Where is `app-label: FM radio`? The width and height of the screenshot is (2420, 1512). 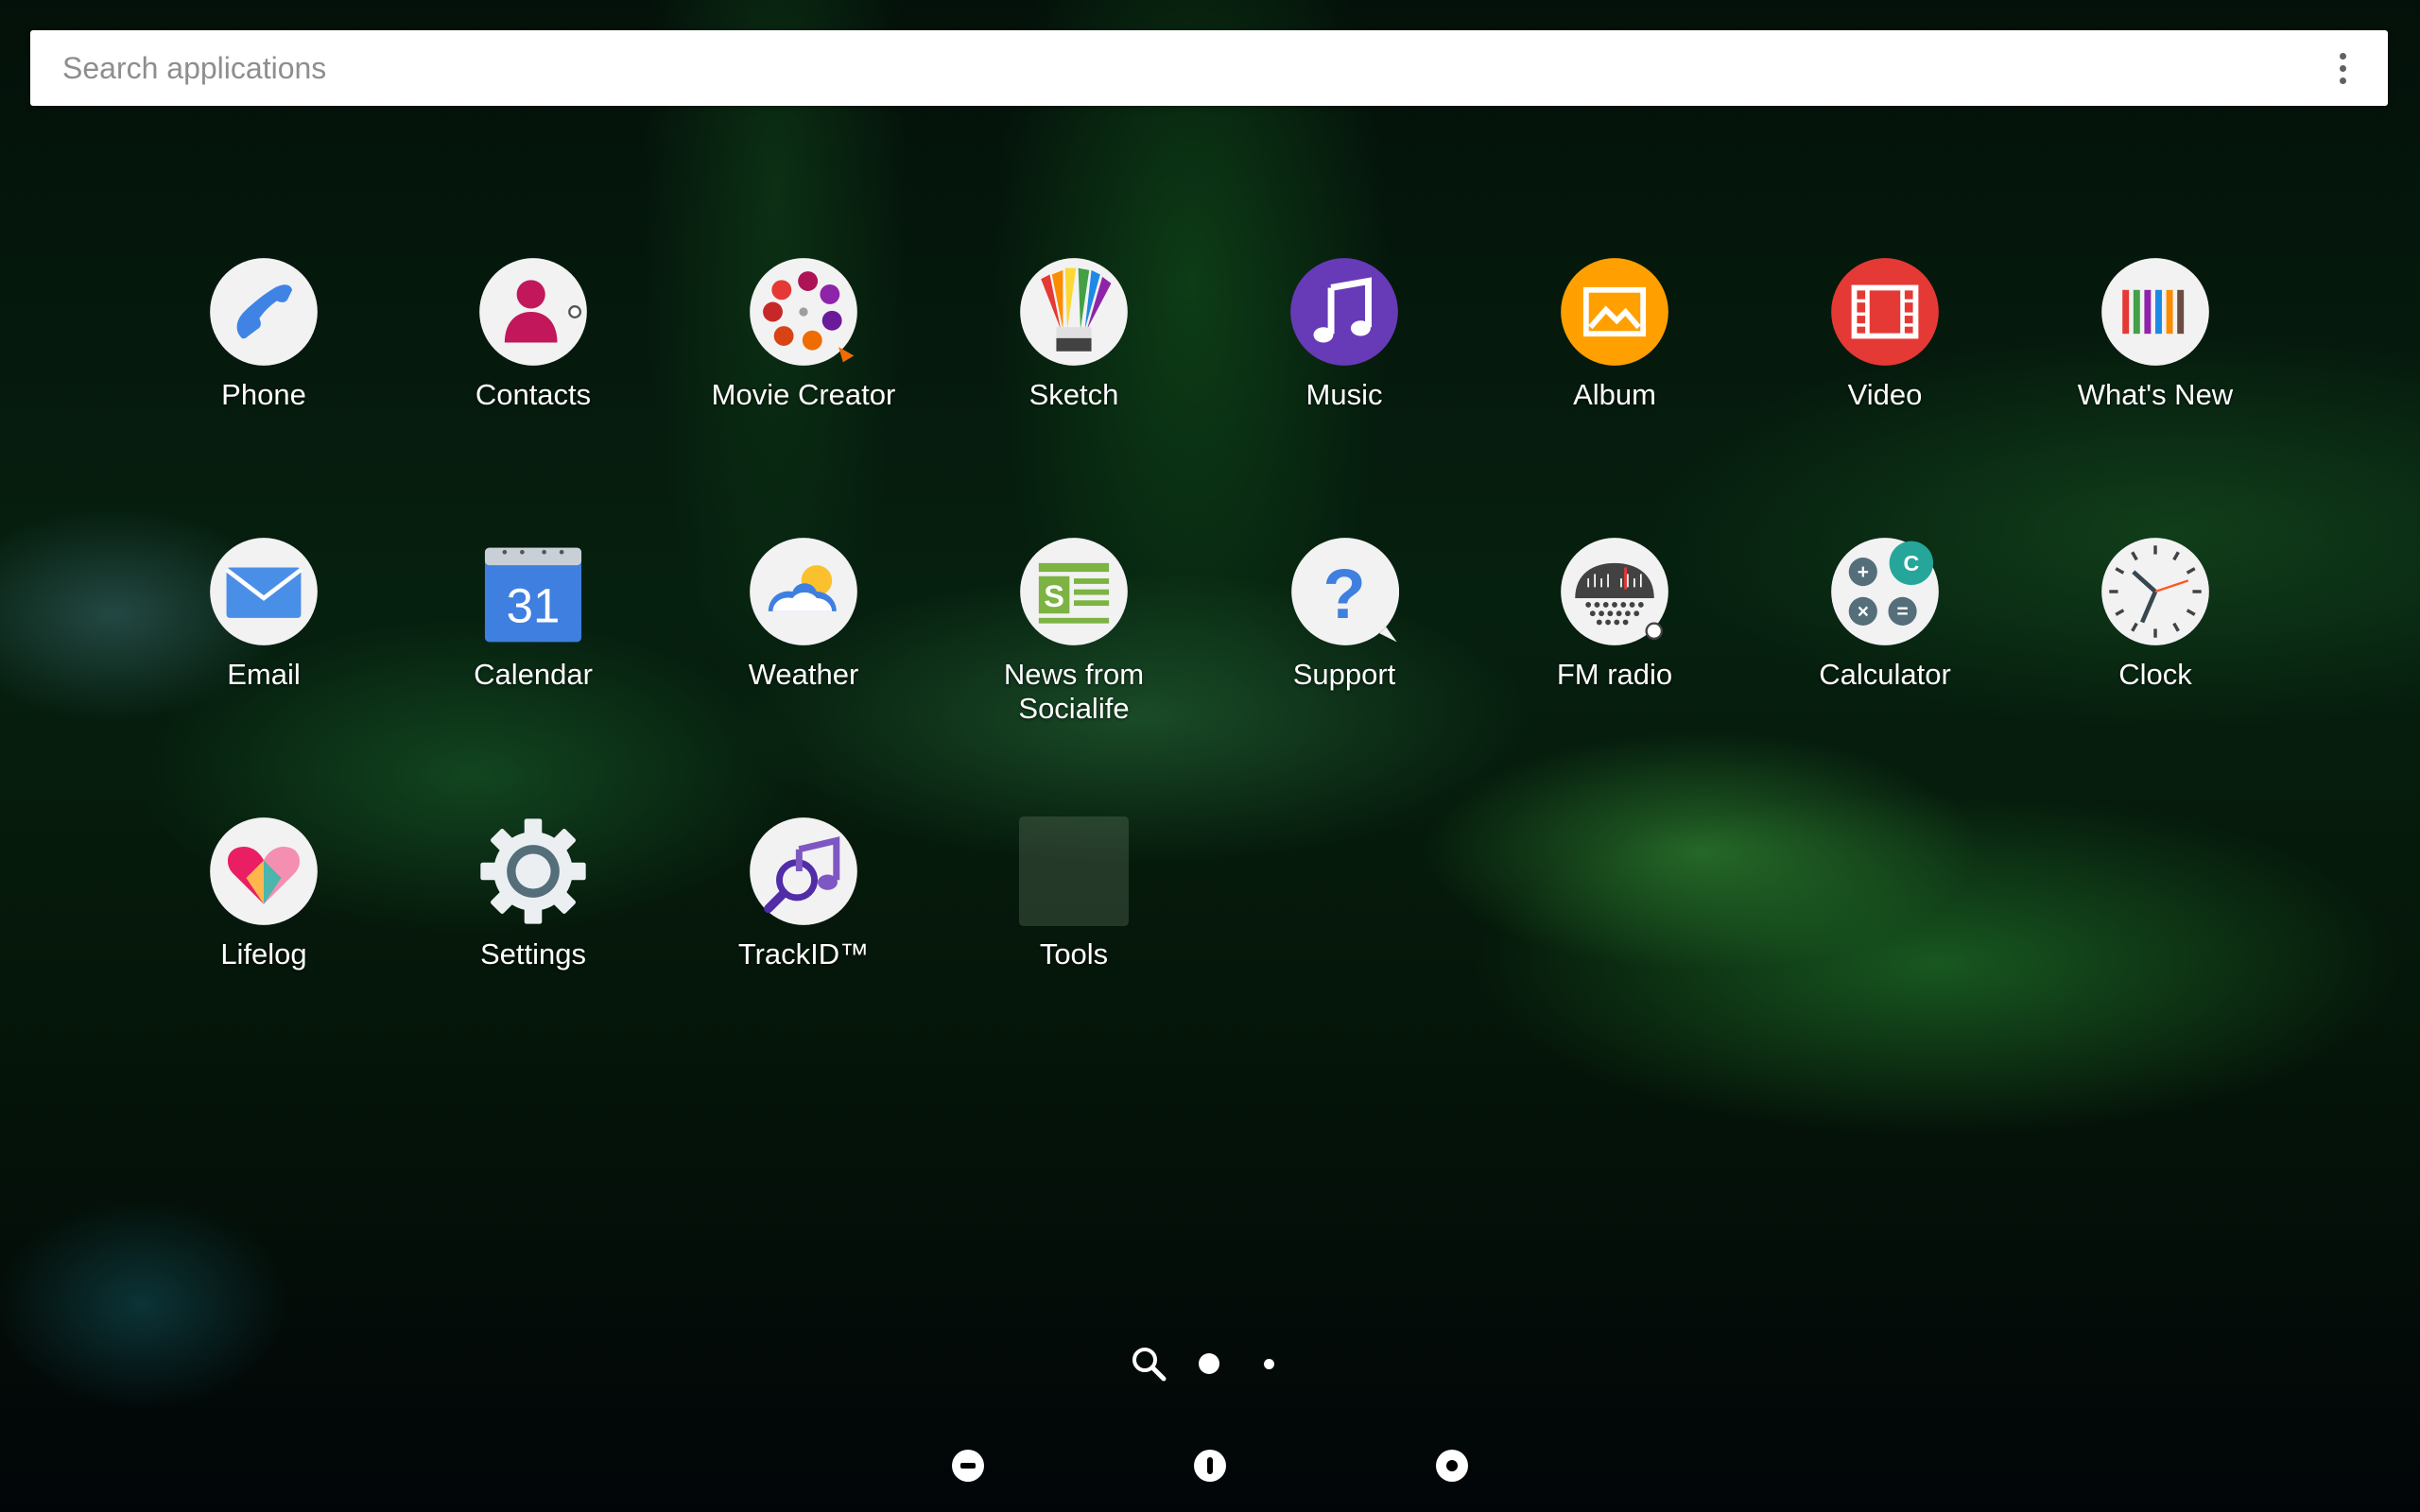 app-label: FM radio is located at coordinates (1615, 674).